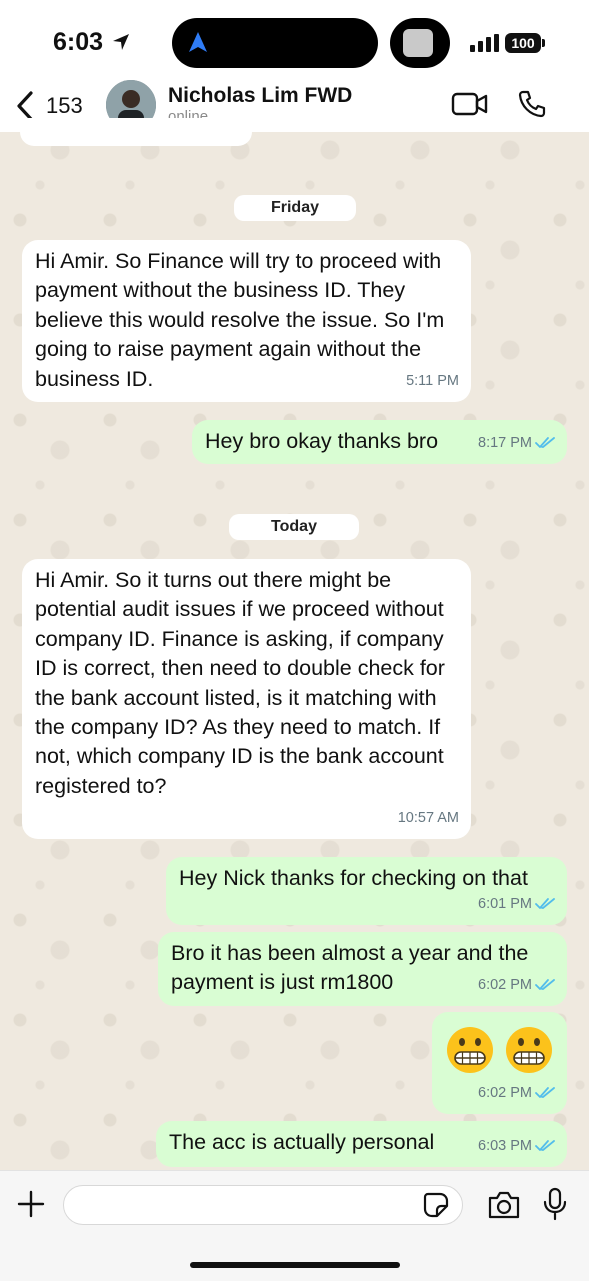 Image resolution: width=589 pixels, height=1281 pixels. Describe the element at coordinates (136, 132) in the screenshot. I see `previous-message-bubble` at that location.